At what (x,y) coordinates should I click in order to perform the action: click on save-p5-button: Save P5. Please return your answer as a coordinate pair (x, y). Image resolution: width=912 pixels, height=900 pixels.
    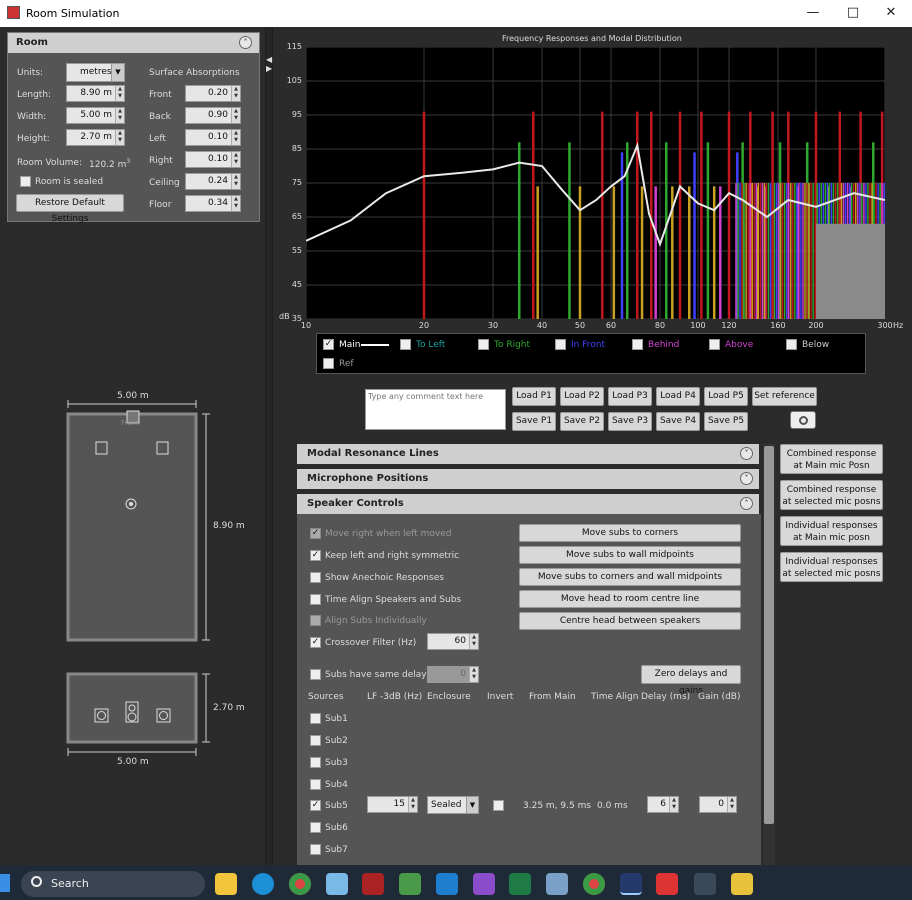
    Looking at the image, I should click on (726, 421).